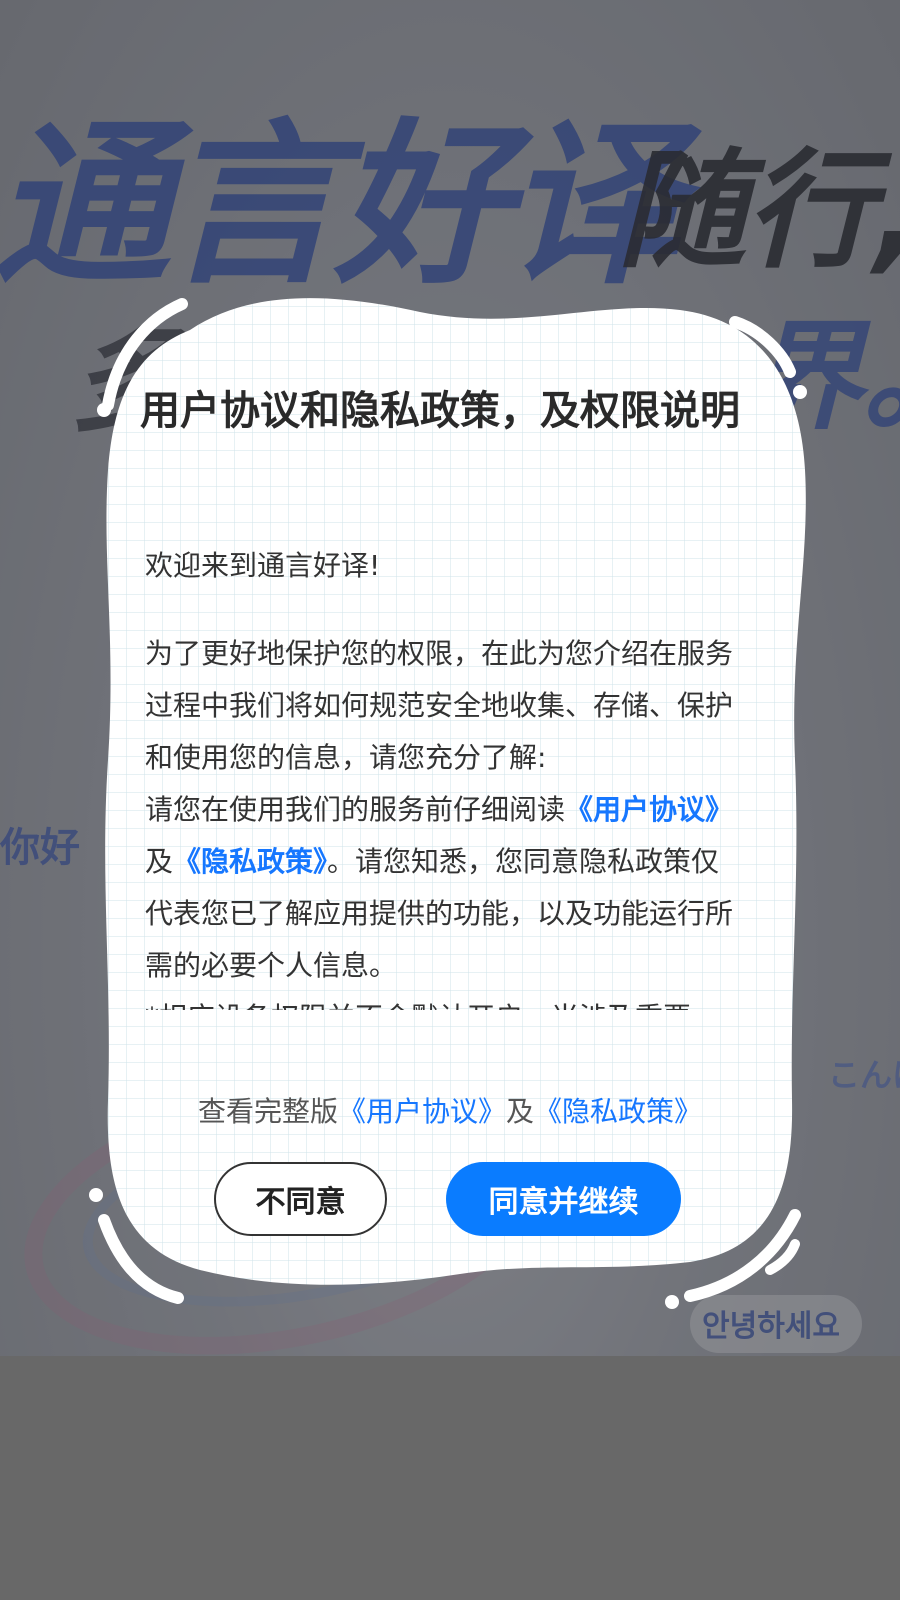  I want to click on permission-paragraph: *相应设备权限并不会默认开启，当涉及重要, so click(440, 1001).